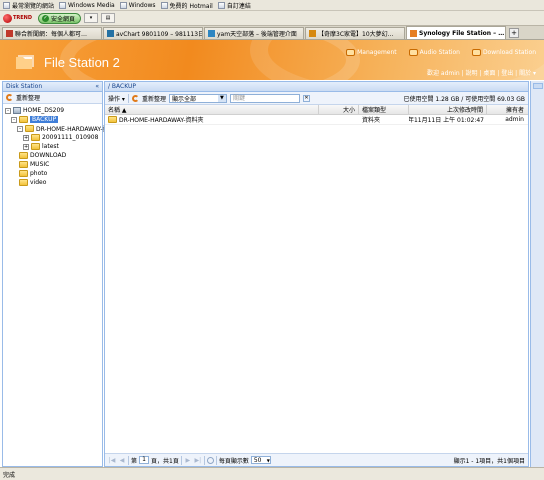 This screenshot has height=480, width=544. Describe the element at coordinates (254, 33) in the screenshot. I see `browser-tab: yam天空部落 – 後端管理介面` at that location.